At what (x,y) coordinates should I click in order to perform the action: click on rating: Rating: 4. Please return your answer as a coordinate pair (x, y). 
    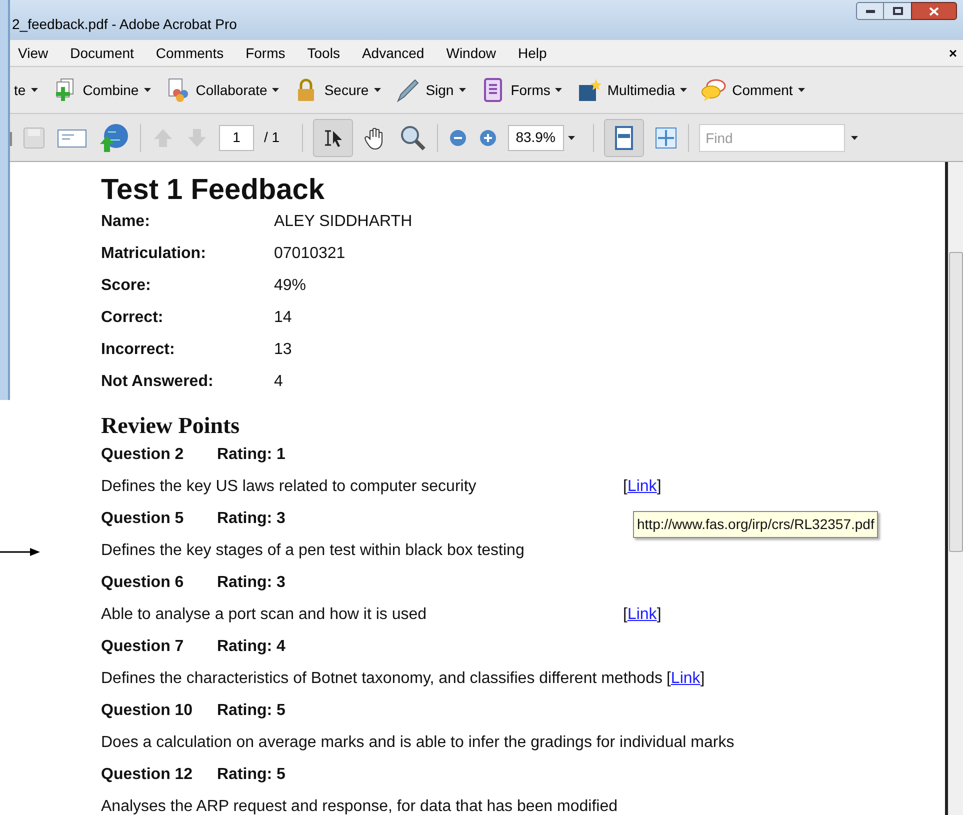
    Looking at the image, I should click on (251, 647).